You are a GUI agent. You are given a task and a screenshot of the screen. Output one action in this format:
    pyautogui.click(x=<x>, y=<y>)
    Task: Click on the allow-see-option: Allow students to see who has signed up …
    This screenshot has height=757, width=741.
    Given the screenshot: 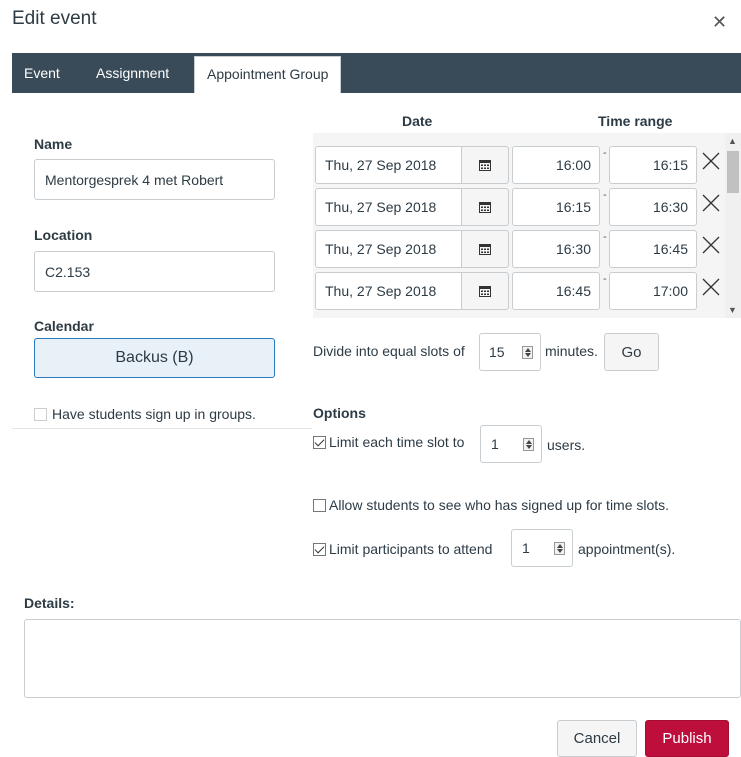 What is the action you would take?
    pyautogui.click(x=491, y=505)
    